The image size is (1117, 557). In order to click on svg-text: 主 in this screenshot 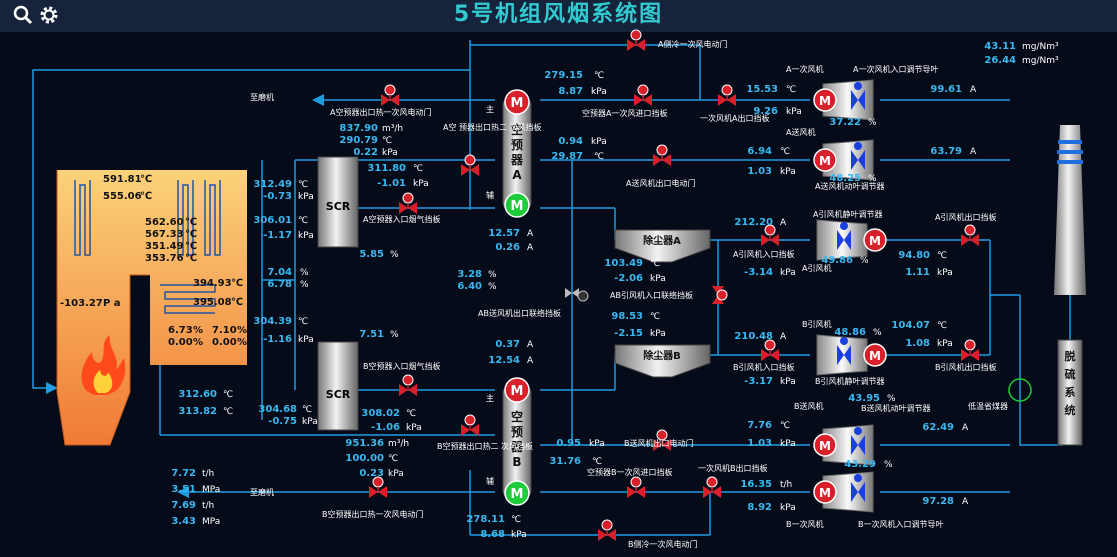, I will do `click(490, 398)`.